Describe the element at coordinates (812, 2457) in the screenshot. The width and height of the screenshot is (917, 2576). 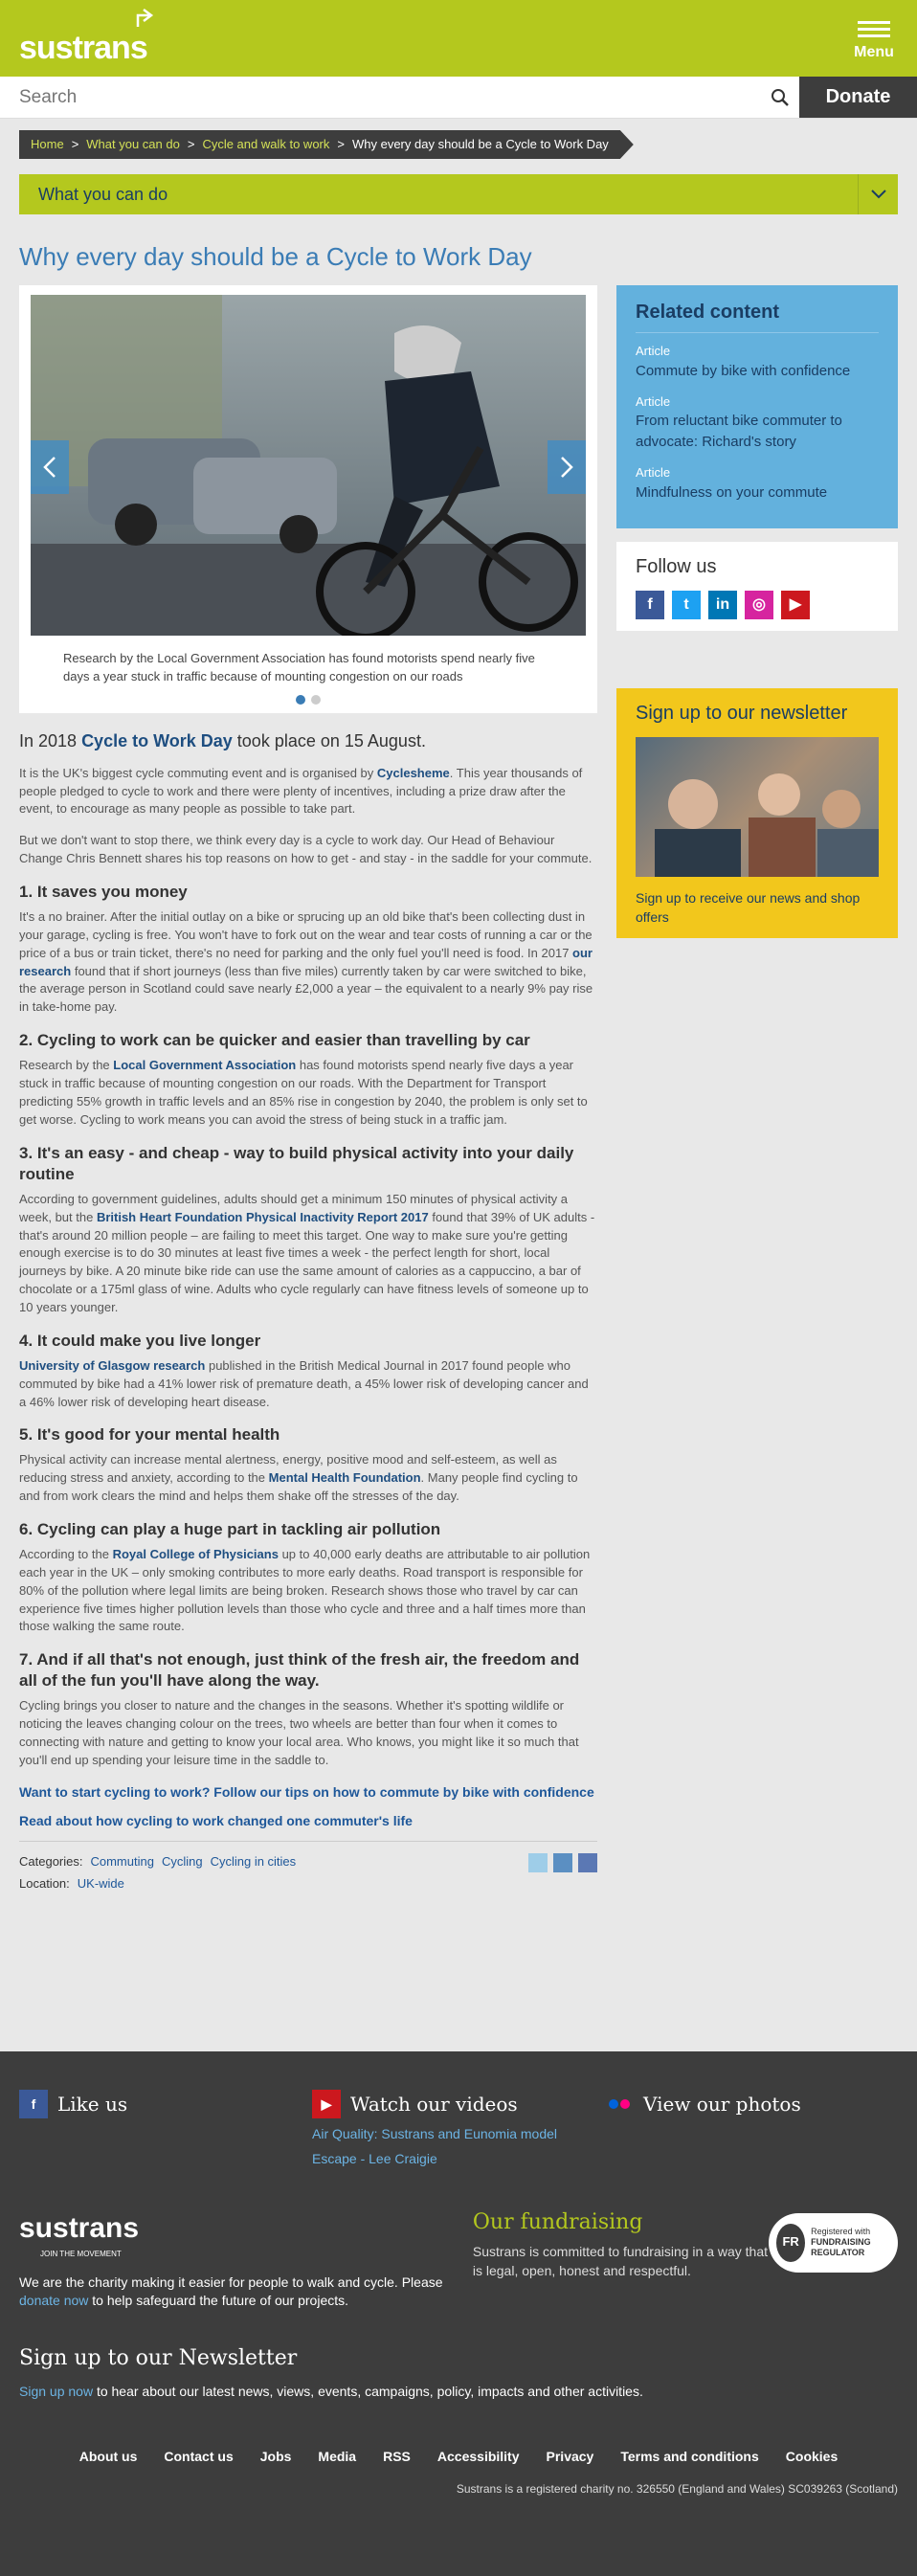
I see `footer-link-cookies: Cookies` at that location.